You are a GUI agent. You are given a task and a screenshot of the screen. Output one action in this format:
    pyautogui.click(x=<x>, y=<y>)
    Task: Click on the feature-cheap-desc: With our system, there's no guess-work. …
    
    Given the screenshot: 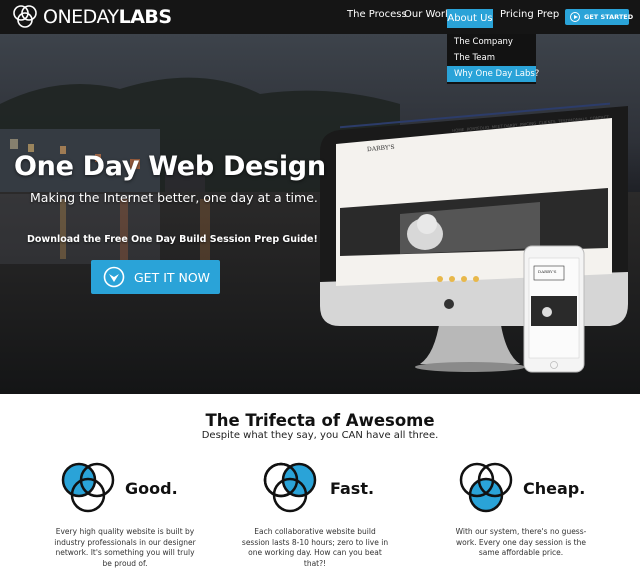 What is the action you would take?
    pyautogui.click(x=521, y=542)
    